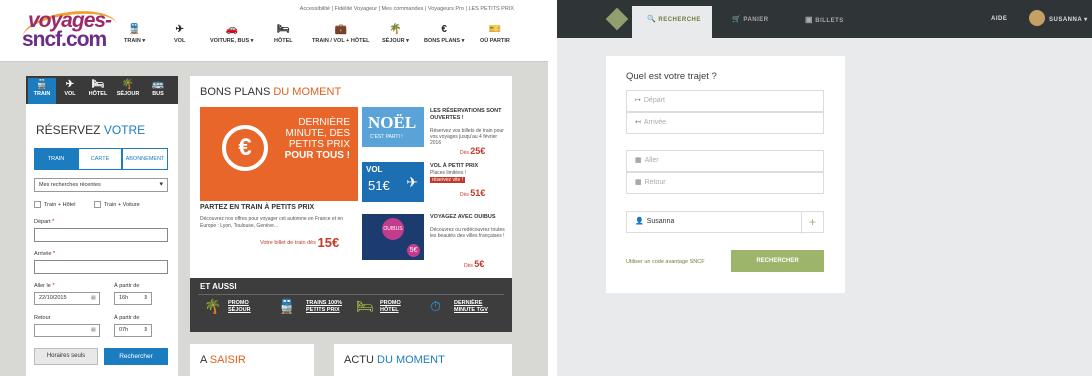  Describe the element at coordinates (100, 159) in the screenshot. I see `tab-carte: CARTE` at that location.